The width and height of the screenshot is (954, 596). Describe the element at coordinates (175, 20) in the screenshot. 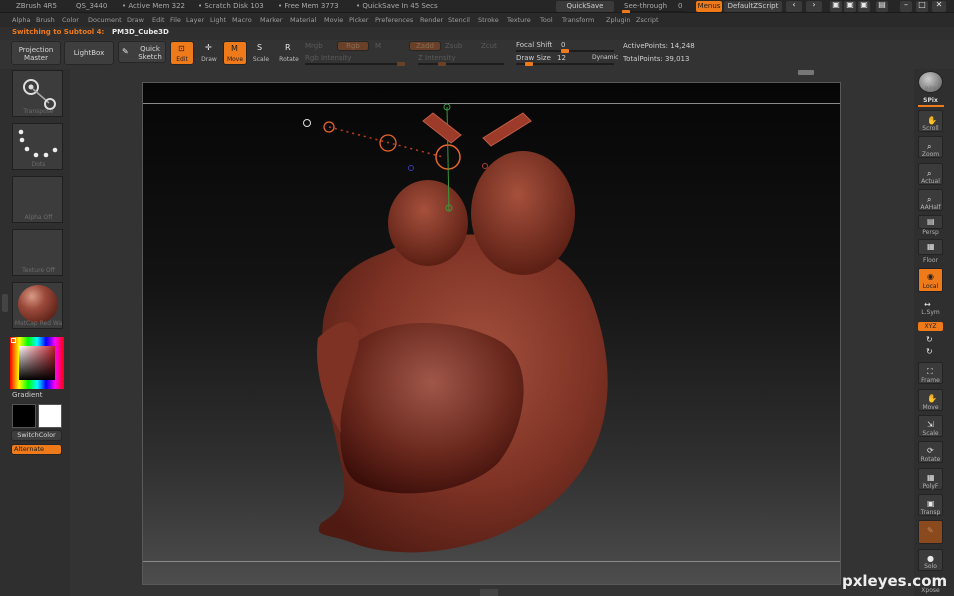

I see `menu-file: File` at that location.